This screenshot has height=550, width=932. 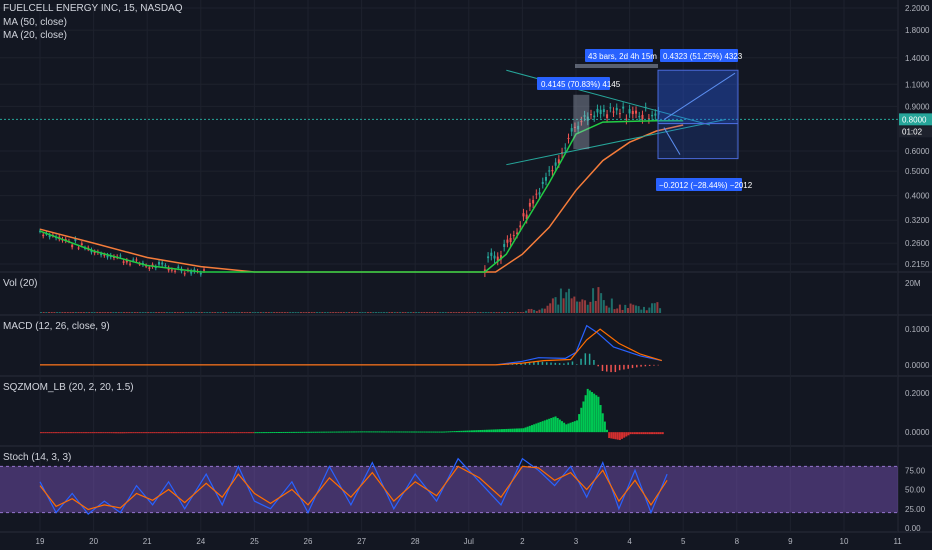 What do you see at coordinates (914, 119) in the screenshot?
I see `last-price-value: 0.8000` at bounding box center [914, 119].